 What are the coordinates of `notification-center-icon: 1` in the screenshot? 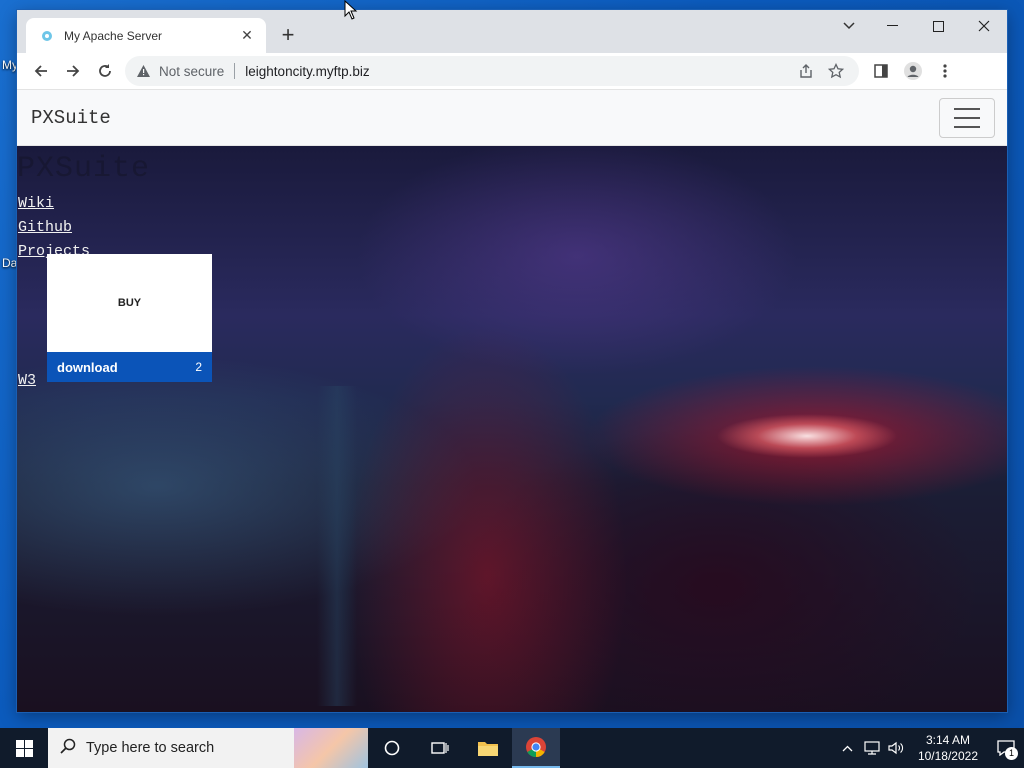 It's located at (1006, 748).